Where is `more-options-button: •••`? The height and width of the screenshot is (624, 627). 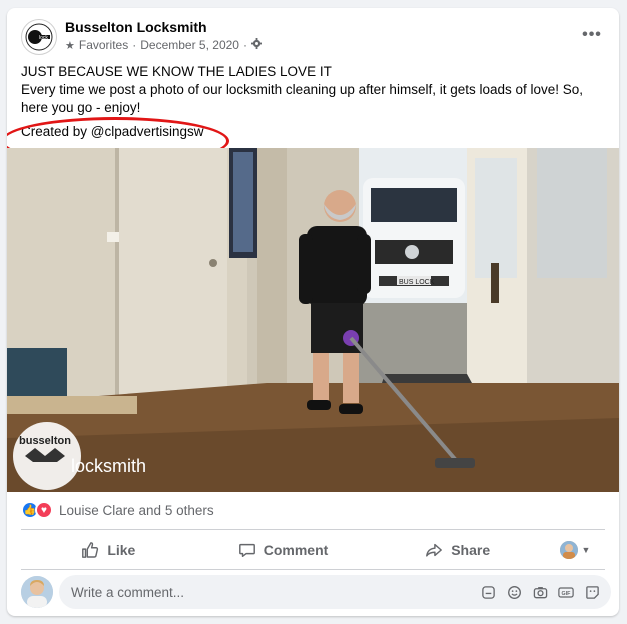 more-options-button: ••• is located at coordinates (592, 35).